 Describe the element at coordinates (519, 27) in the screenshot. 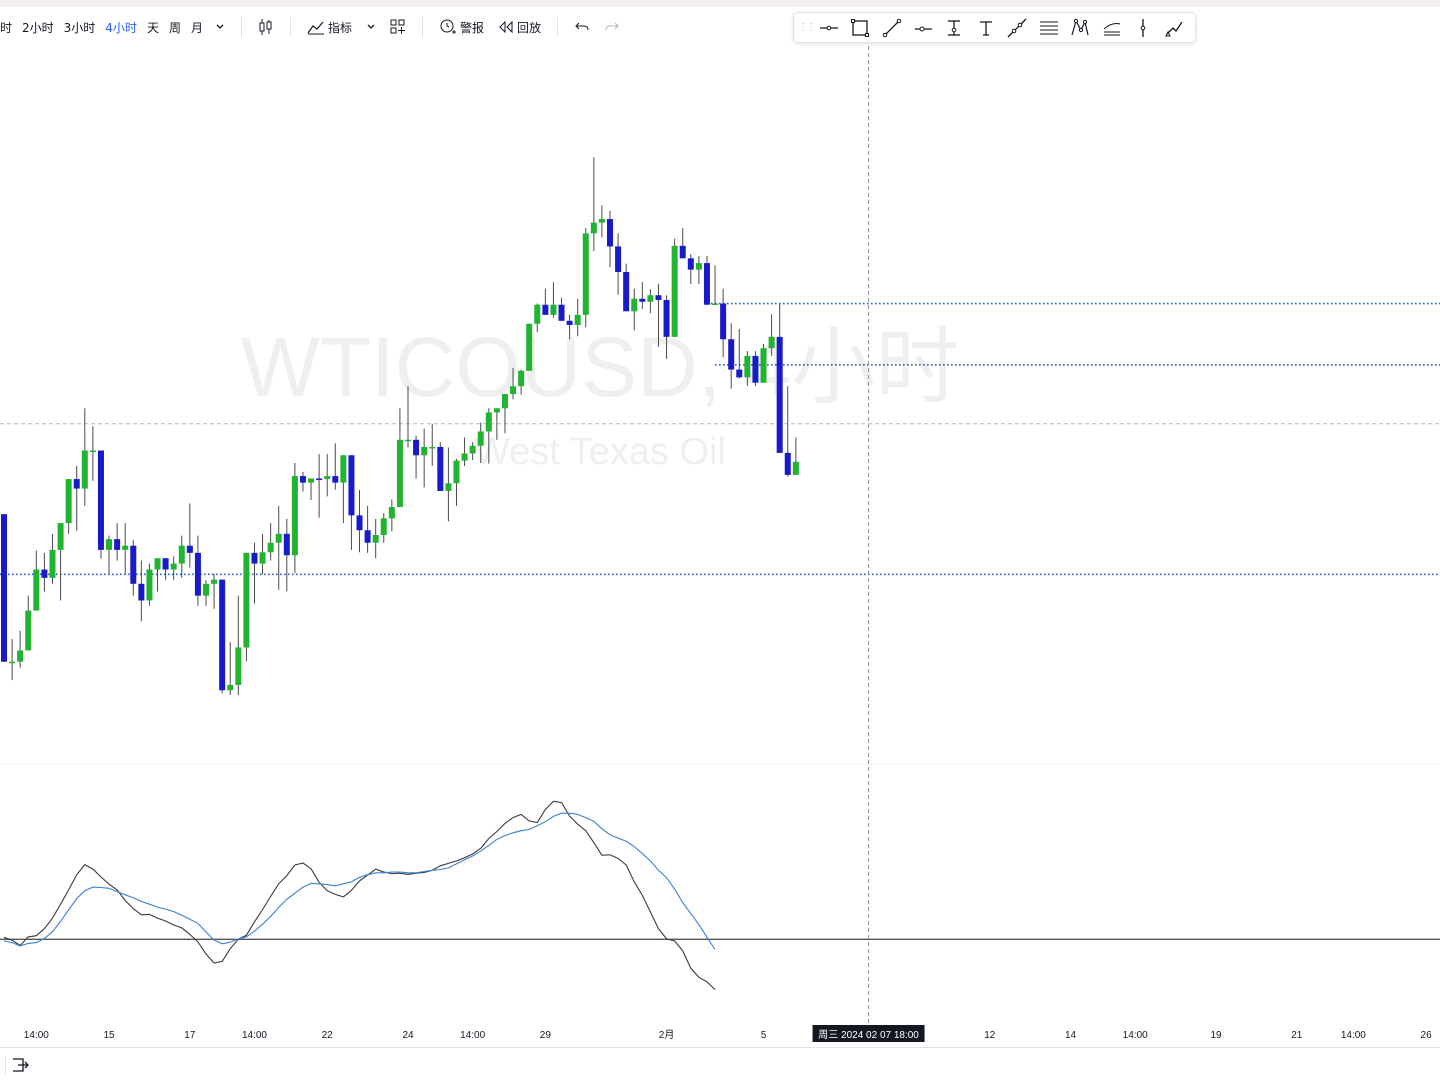

I see `replay-button: 回放` at that location.